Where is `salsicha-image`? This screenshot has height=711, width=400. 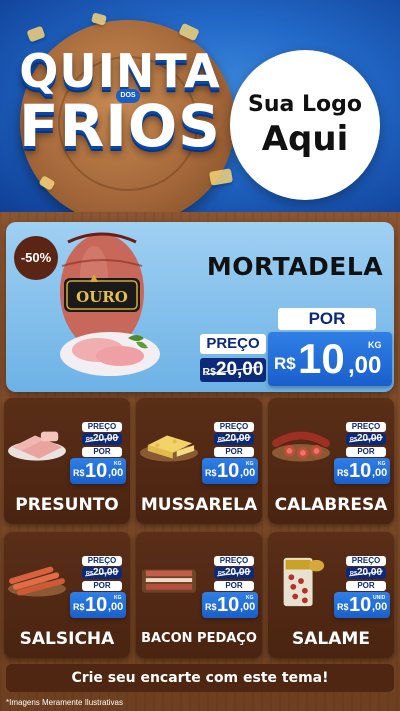 salsicha-image is located at coordinates (37, 581).